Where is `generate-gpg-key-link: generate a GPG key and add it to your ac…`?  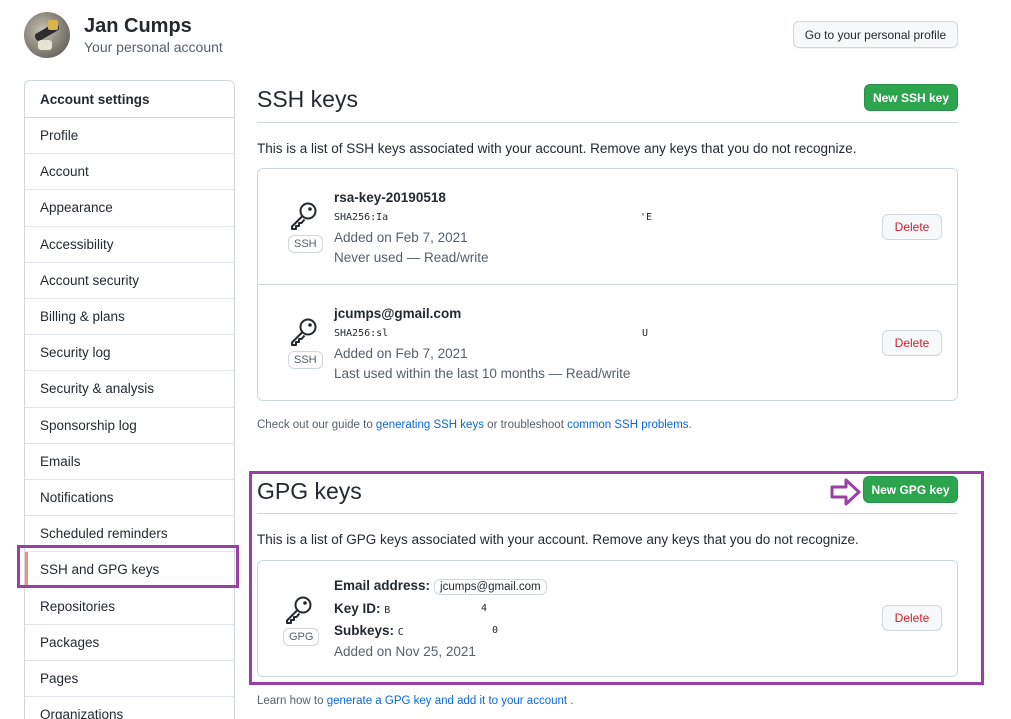 generate-gpg-key-link: generate a GPG key and add it to your ac… is located at coordinates (447, 701).